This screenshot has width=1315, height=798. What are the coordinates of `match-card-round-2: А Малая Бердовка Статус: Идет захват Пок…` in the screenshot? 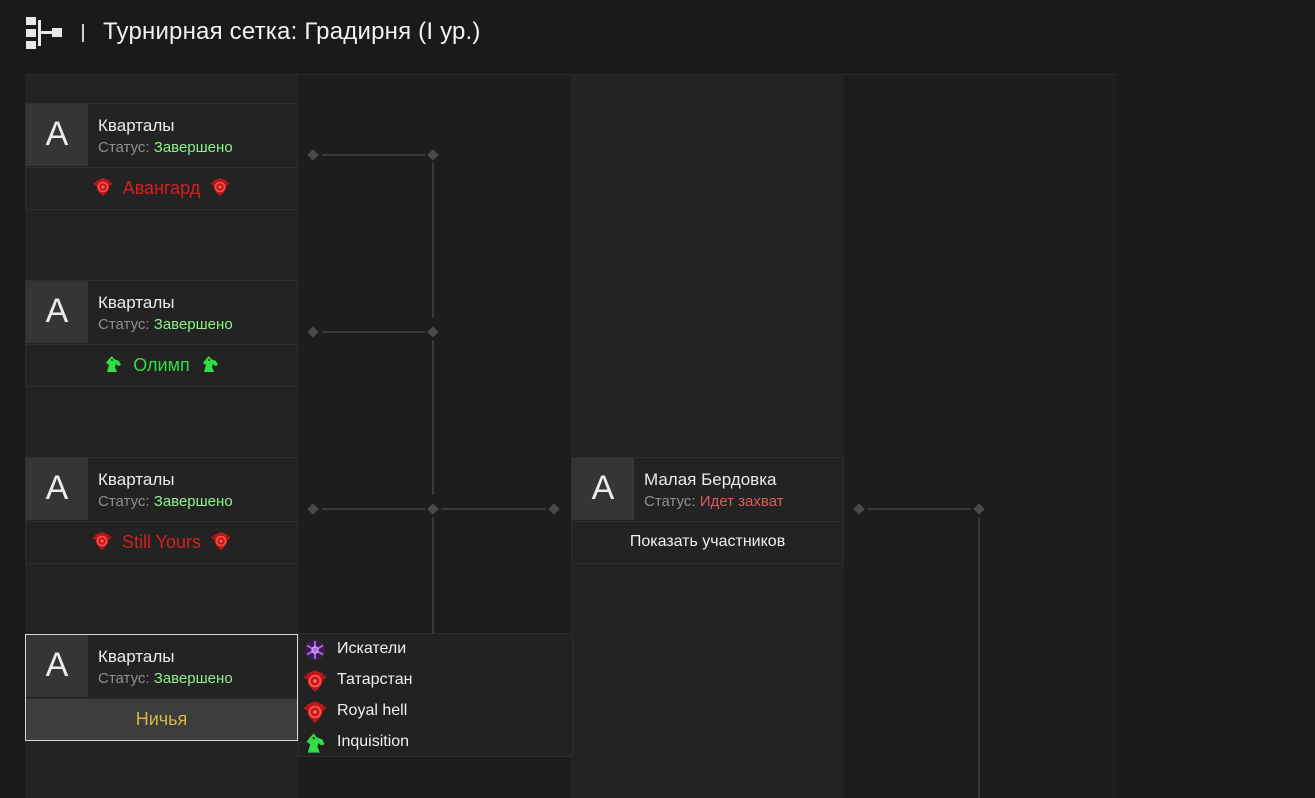 It's located at (707, 510).